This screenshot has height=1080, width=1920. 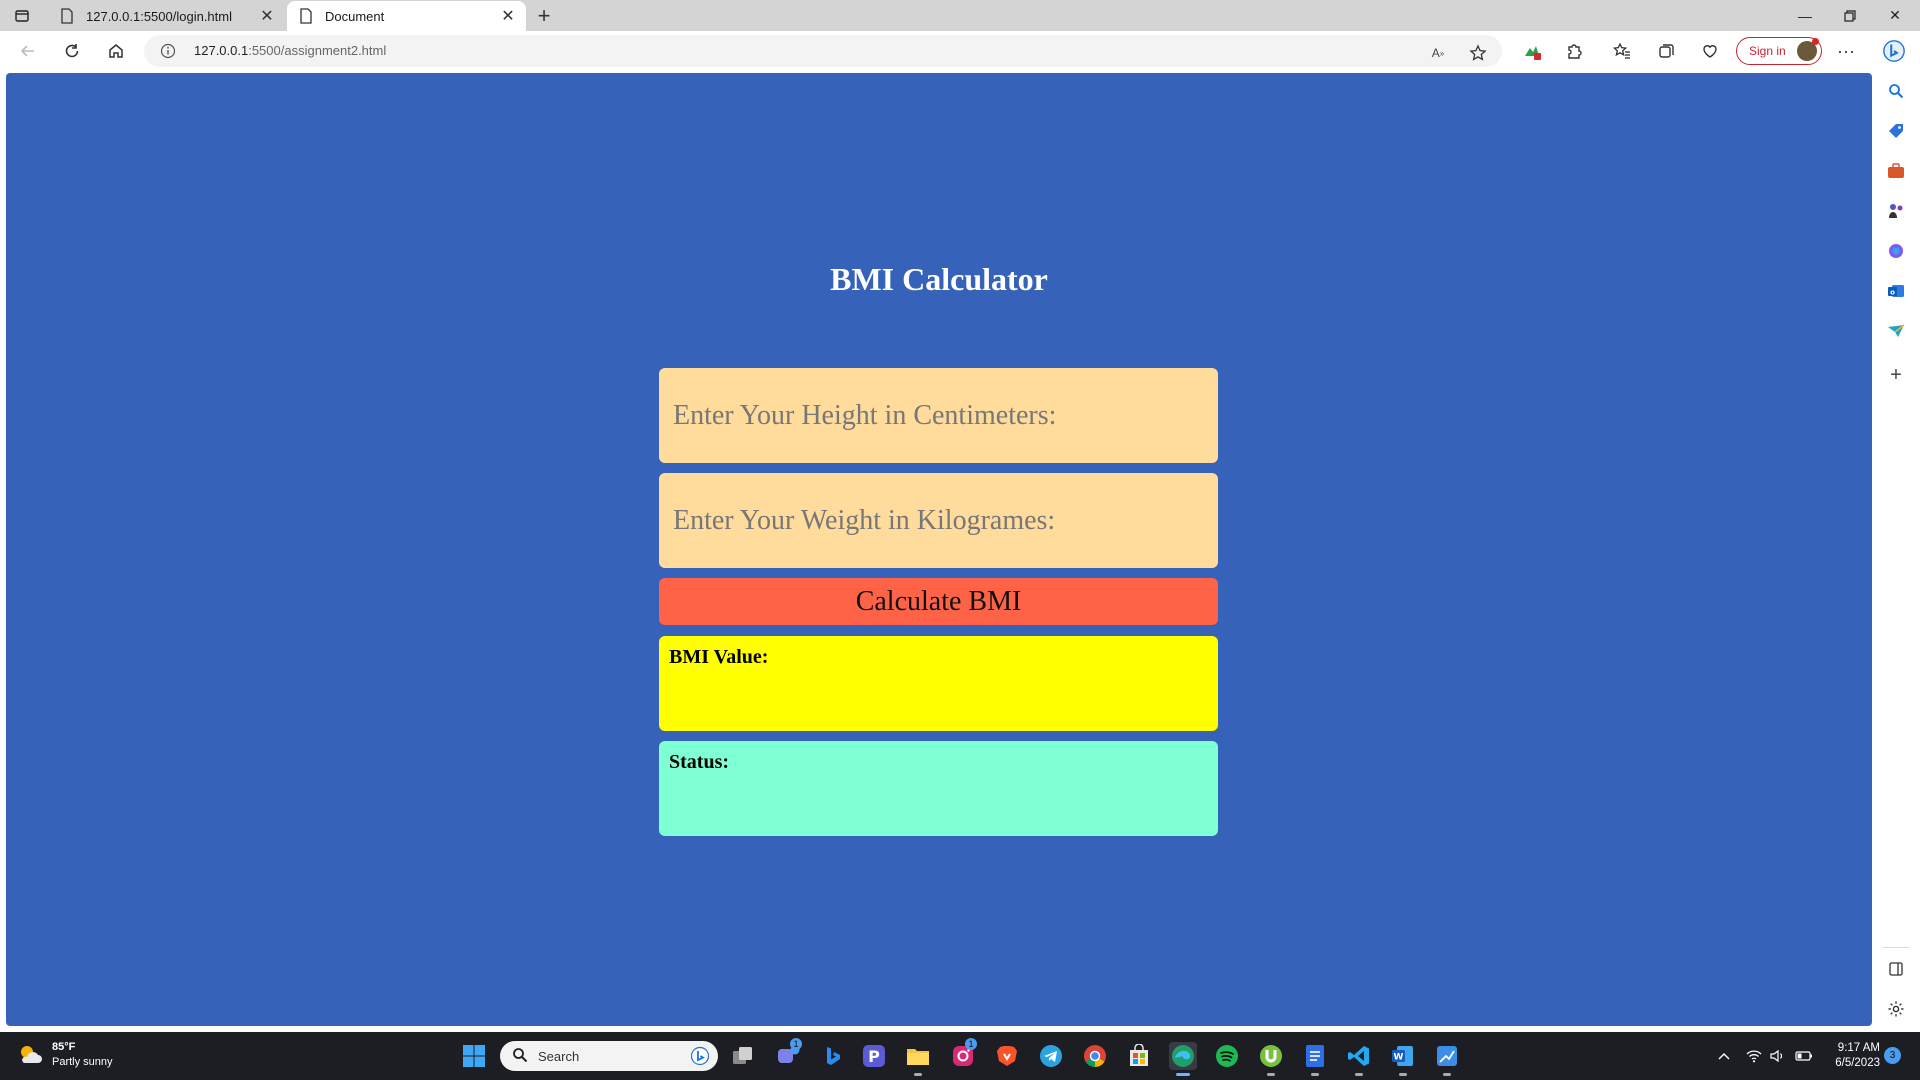 What do you see at coordinates (963, 1054) in the screenshot?
I see `instagram-icon: 1` at bounding box center [963, 1054].